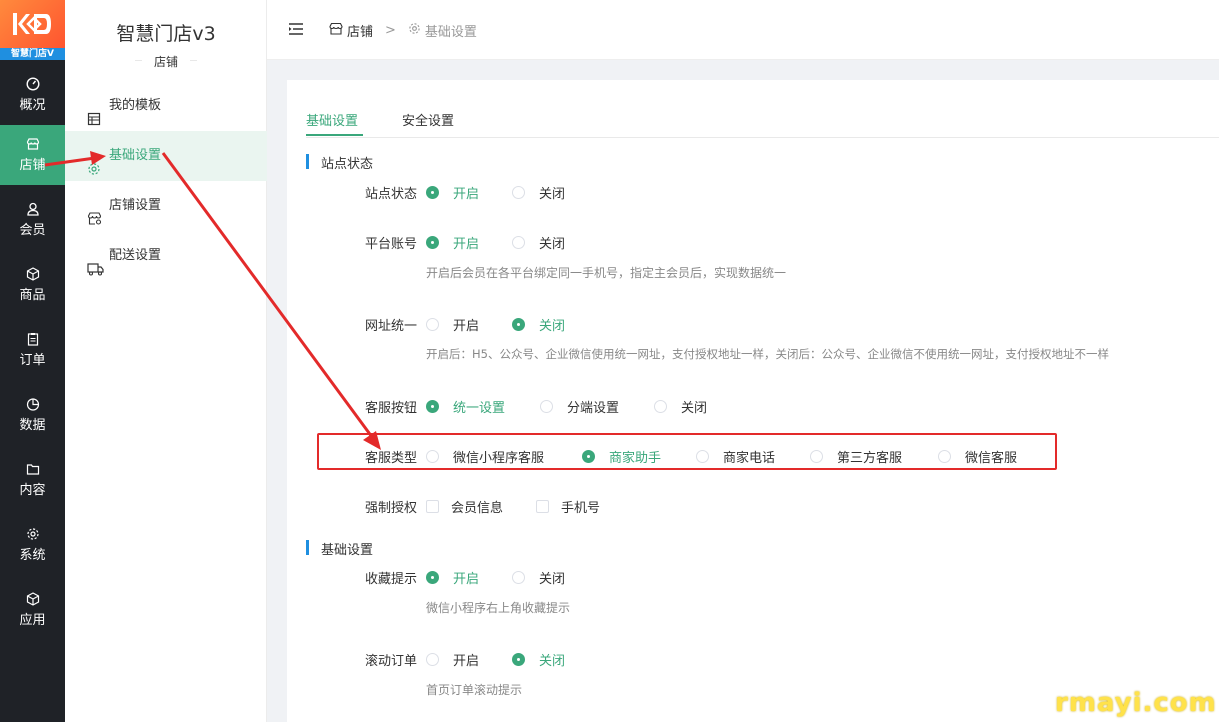 The image size is (1219, 722). What do you see at coordinates (32, 220) in the screenshot?
I see `nav-item-member: 会员` at bounding box center [32, 220].